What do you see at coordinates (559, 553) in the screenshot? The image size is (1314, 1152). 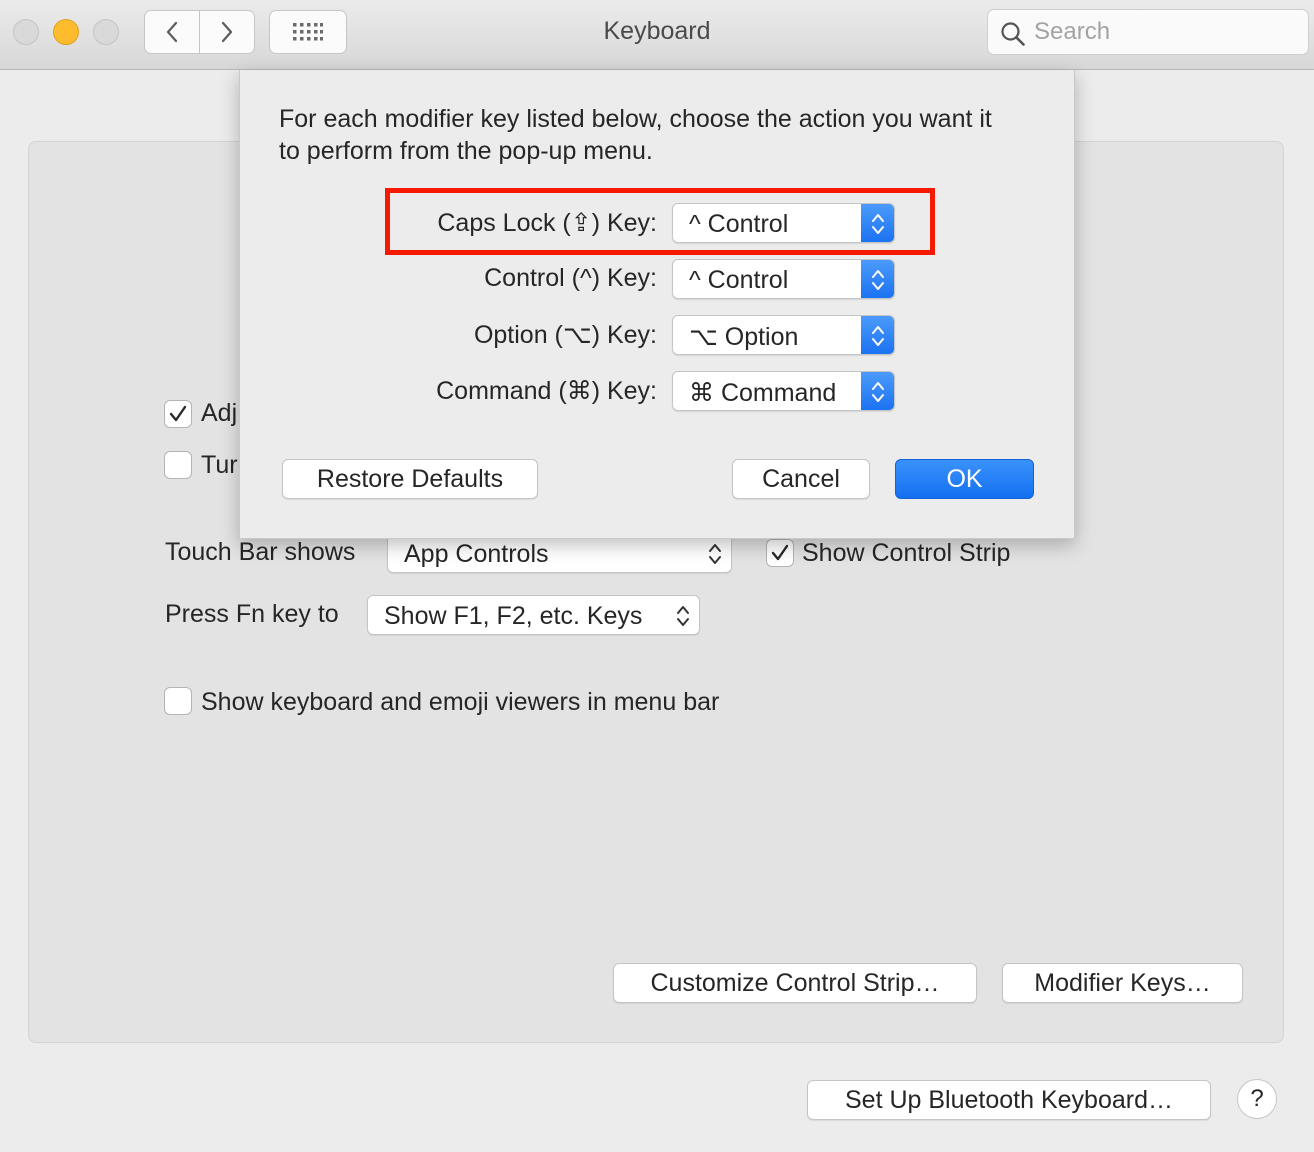 I see `touch-bar-popup: App Controls` at bounding box center [559, 553].